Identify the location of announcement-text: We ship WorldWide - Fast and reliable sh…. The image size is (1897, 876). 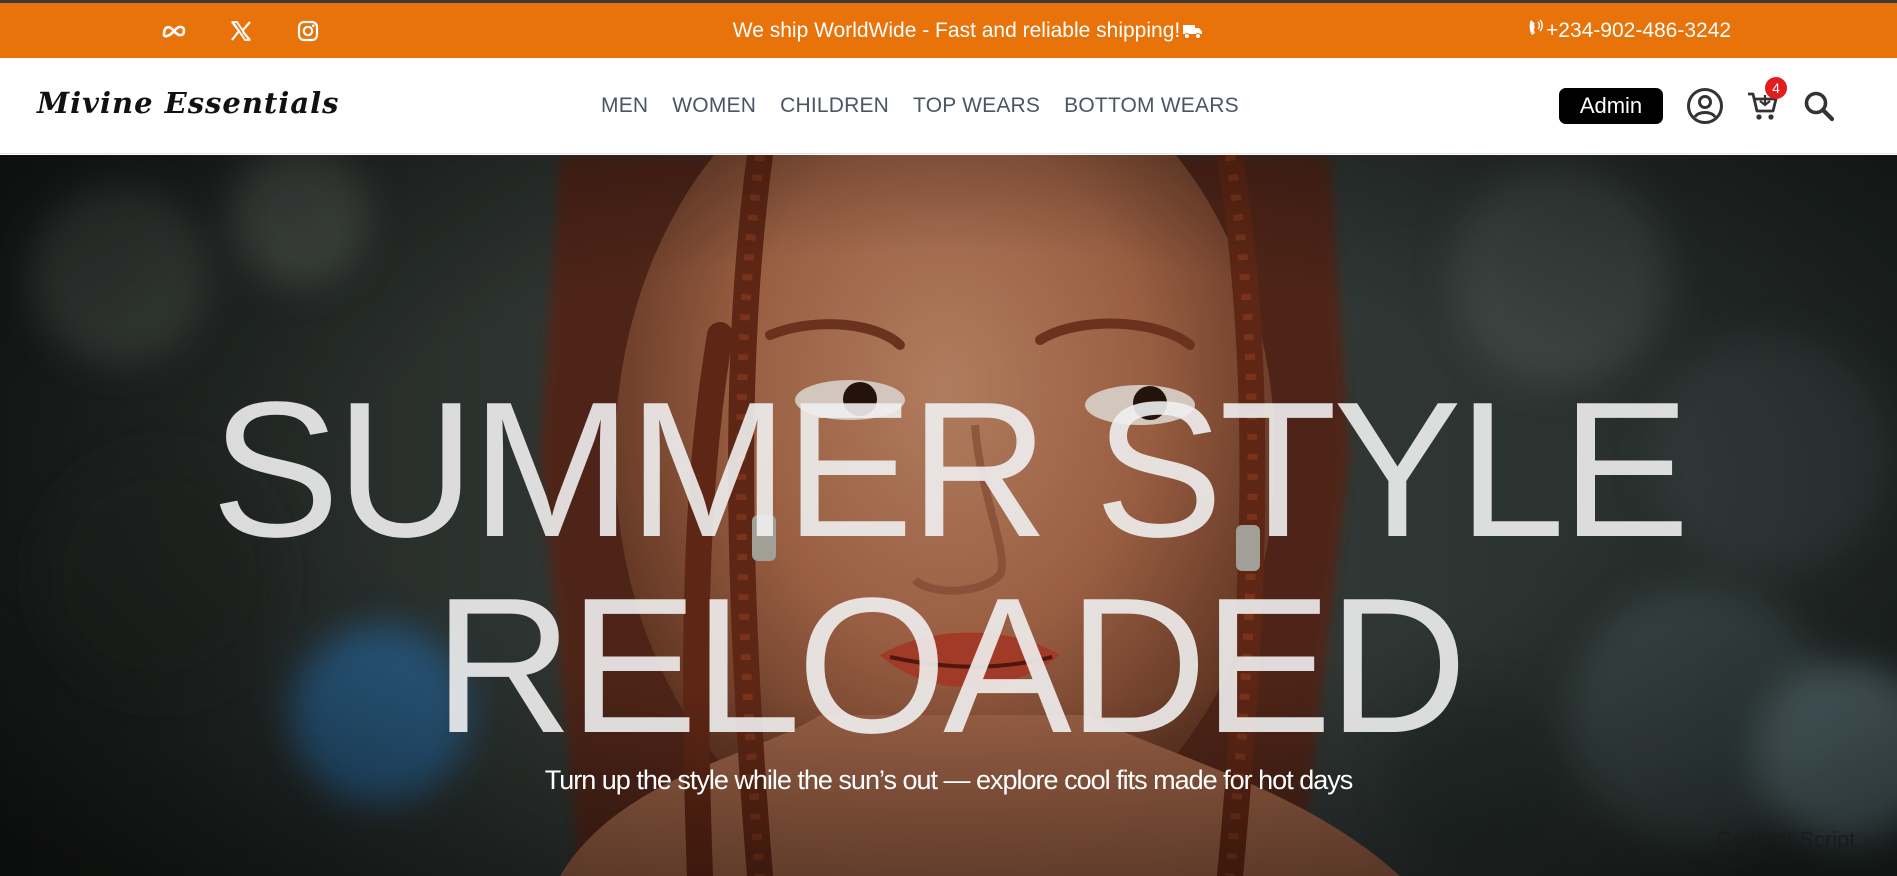
(956, 30).